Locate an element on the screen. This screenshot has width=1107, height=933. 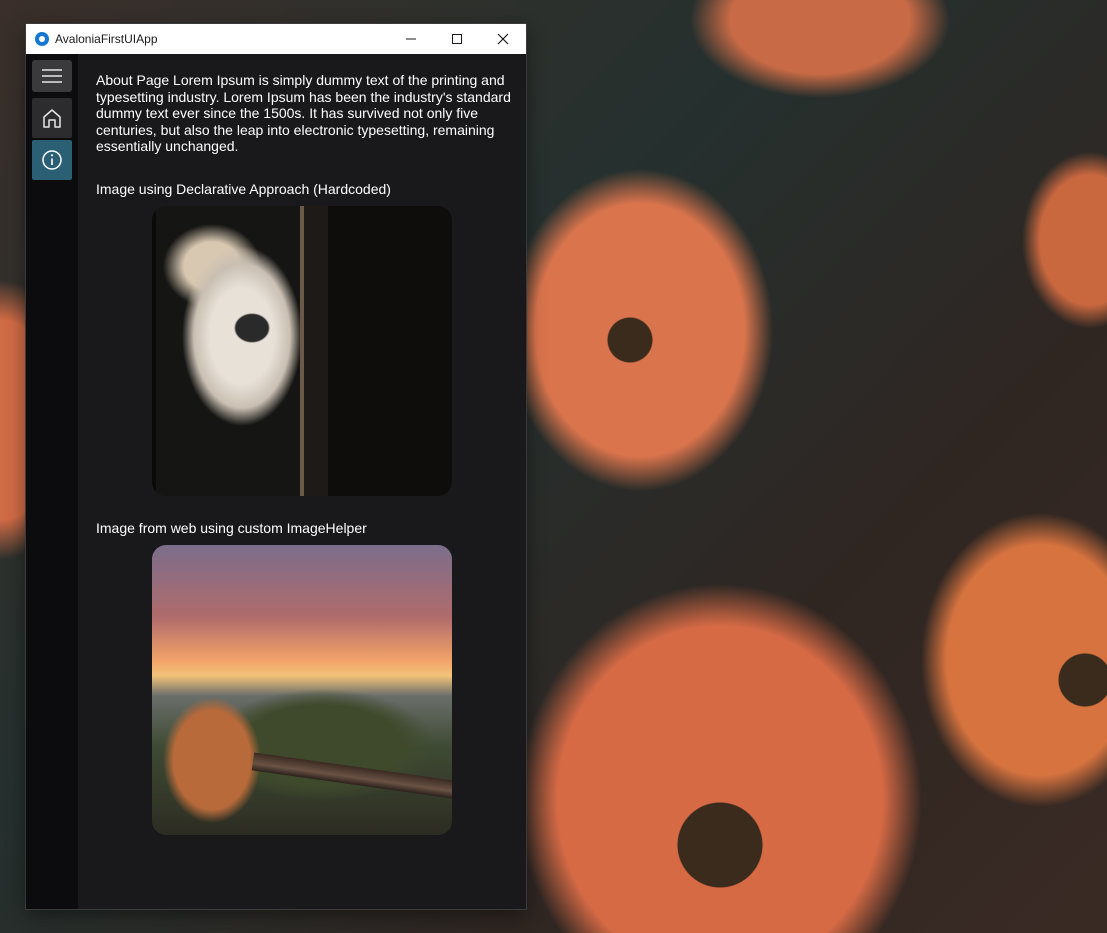
kitten-peeking-image is located at coordinates (302, 351).